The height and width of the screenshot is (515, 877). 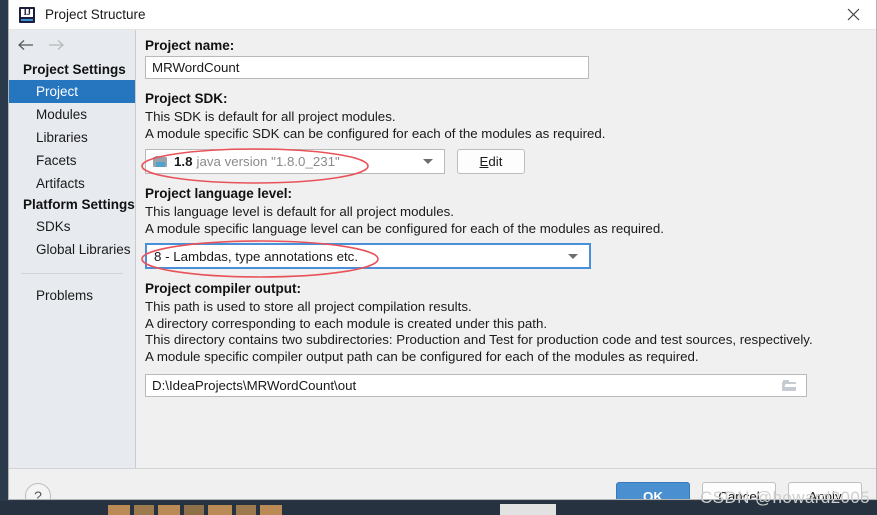 I want to click on sidebar-item-project: Project, so click(x=72, y=91).